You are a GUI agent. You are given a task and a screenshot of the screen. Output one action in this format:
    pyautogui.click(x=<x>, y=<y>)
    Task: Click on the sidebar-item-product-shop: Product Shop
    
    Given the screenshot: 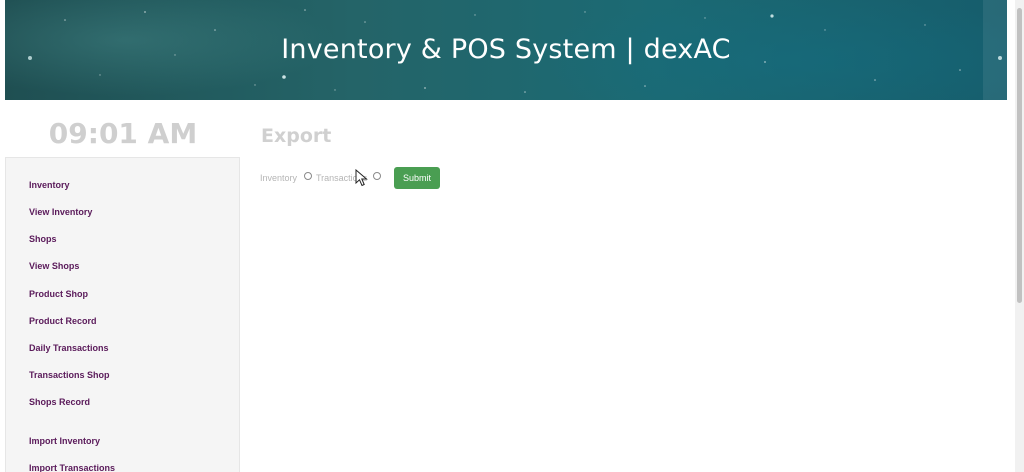 What is the action you would take?
    pyautogui.click(x=58, y=294)
    